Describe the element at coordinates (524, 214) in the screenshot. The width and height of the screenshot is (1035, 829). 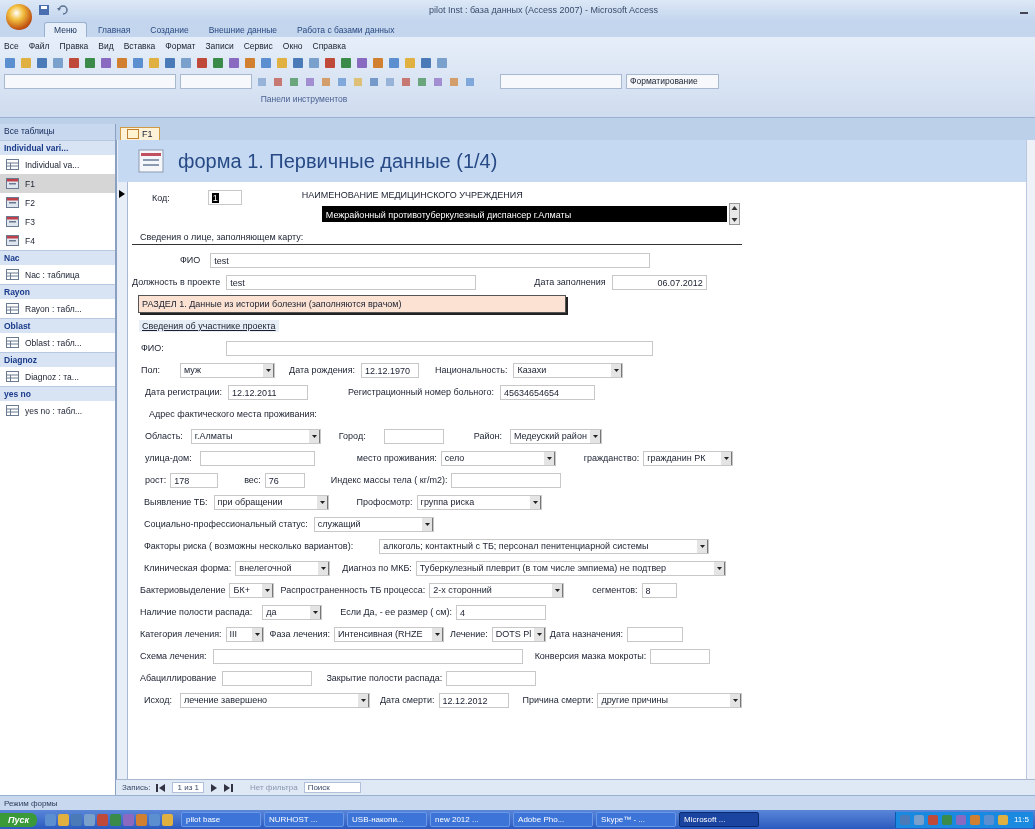
I see `list-box: Межрайонный противотуберкулезный диспансер г.Алматы` at that location.